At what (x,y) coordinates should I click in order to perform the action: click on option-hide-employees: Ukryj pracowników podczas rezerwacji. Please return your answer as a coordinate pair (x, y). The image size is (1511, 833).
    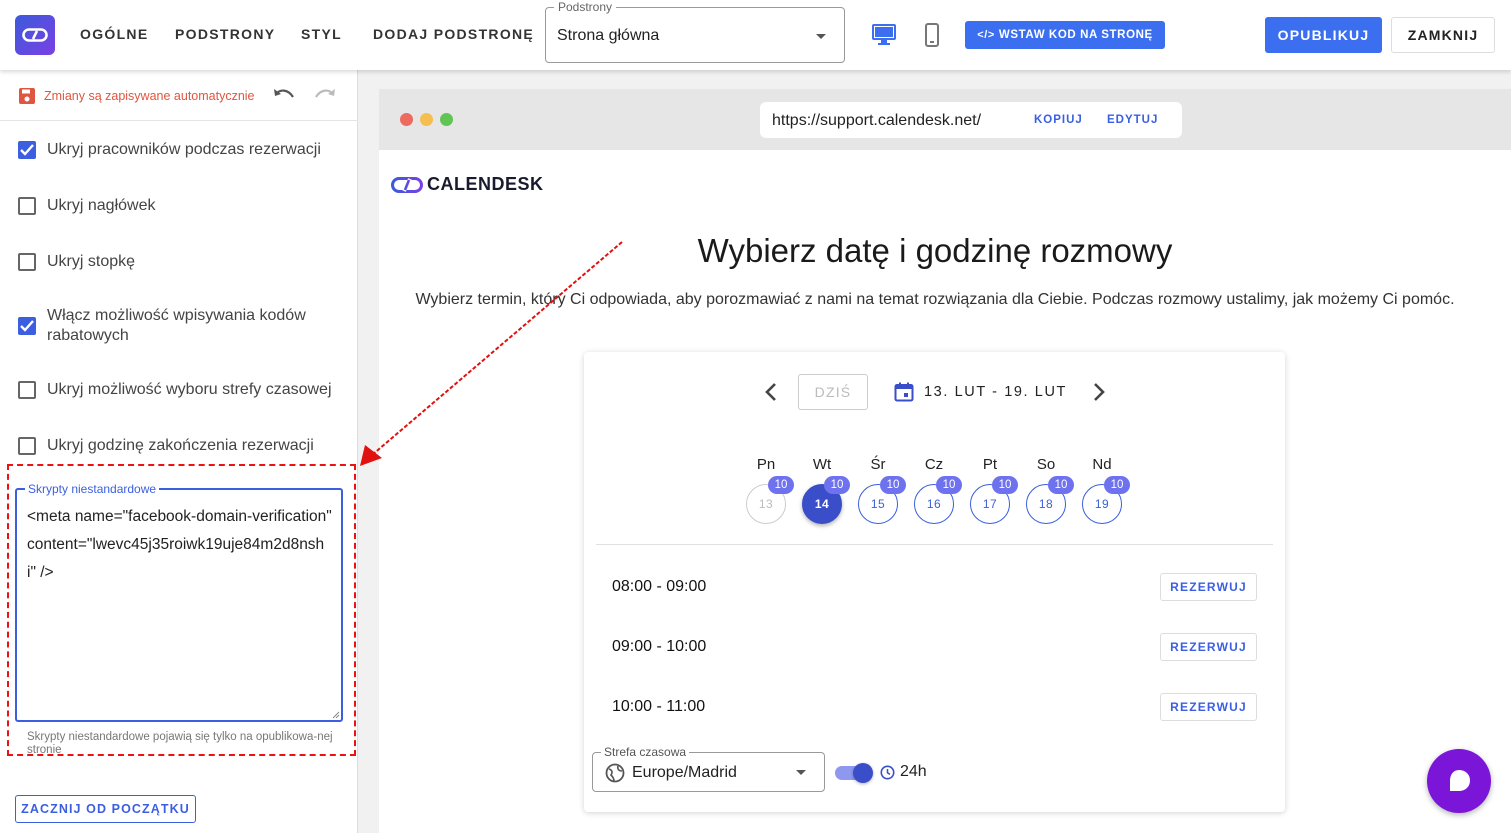
    Looking at the image, I should click on (169, 150).